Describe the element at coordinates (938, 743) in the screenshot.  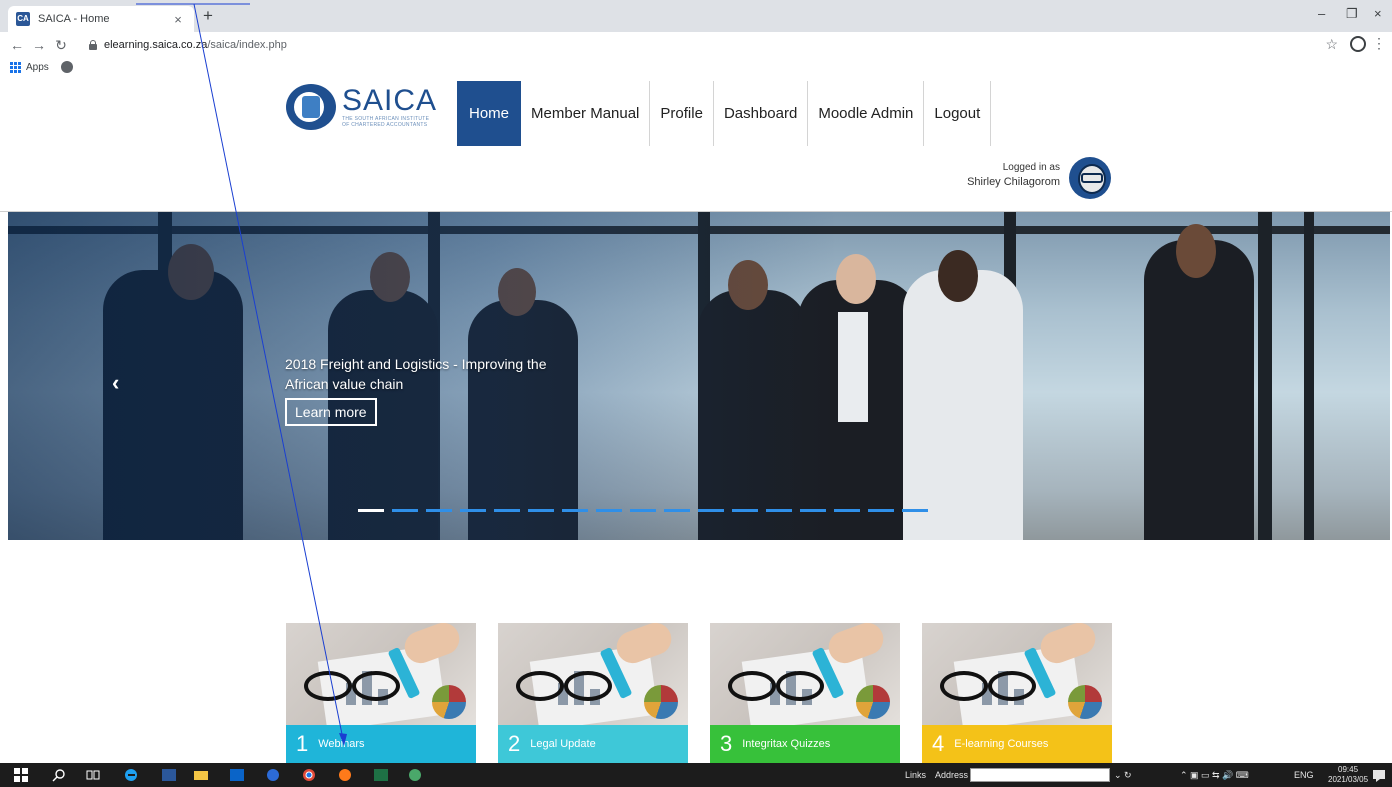
I see `tile-number: 4` at that location.